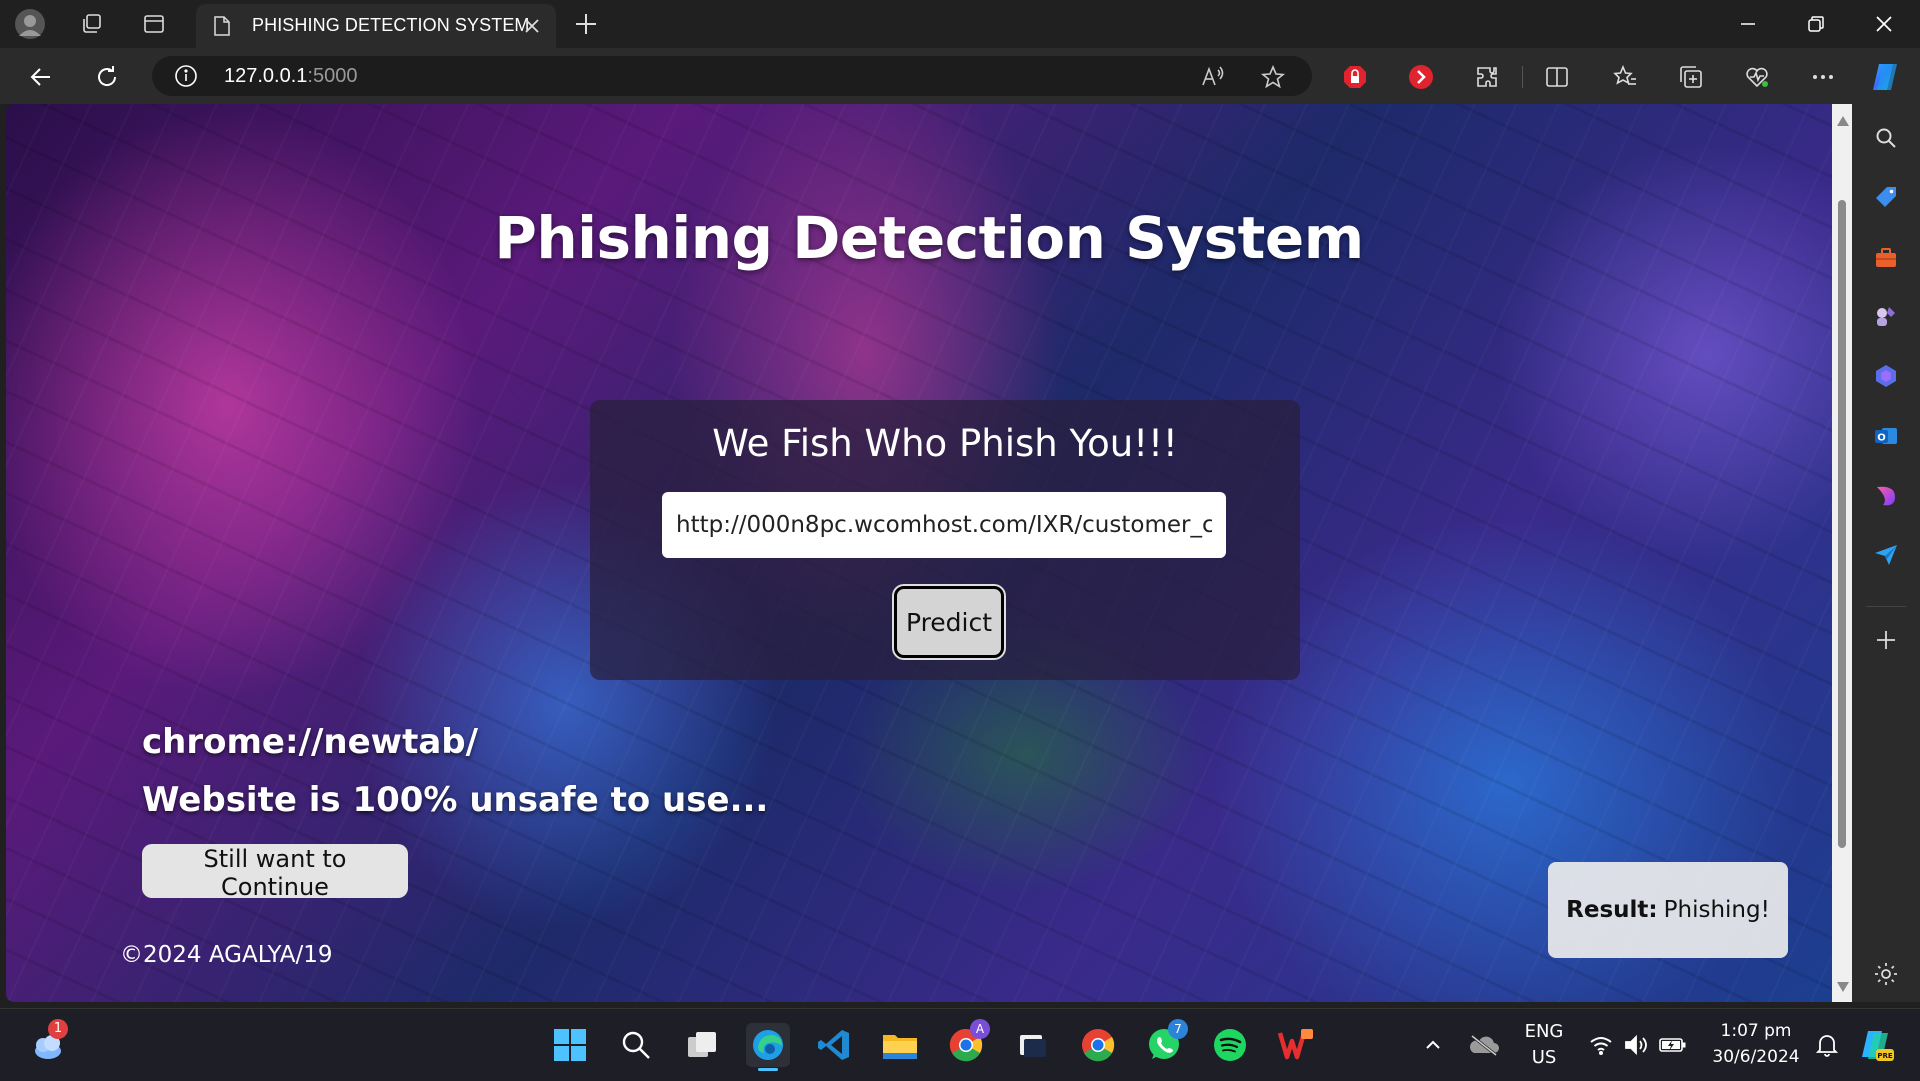  Describe the element at coordinates (1178, 1029) in the screenshot. I see `whatsapp-badge: 7` at that location.